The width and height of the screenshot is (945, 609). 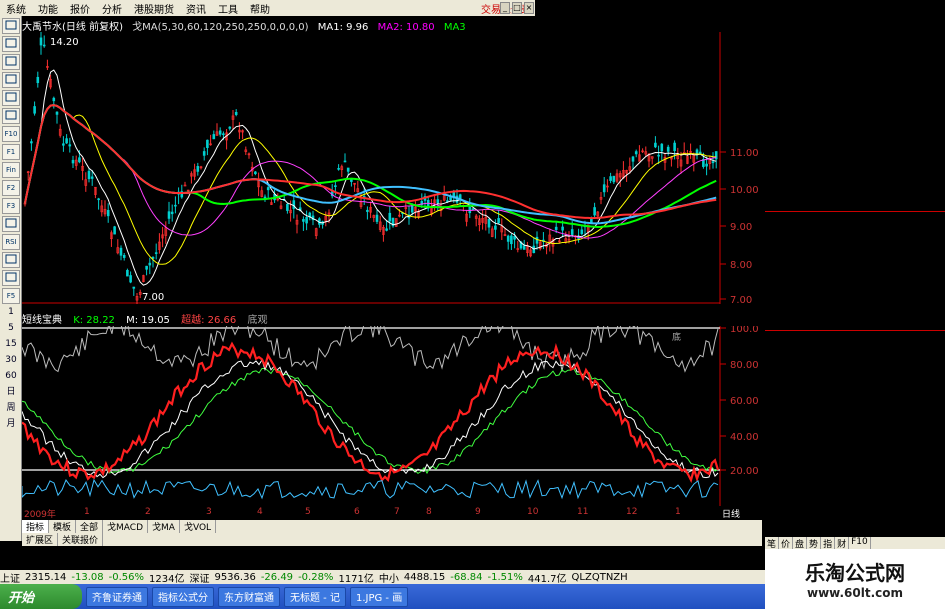 I want to click on period-1: 5, so click(x=11, y=328).